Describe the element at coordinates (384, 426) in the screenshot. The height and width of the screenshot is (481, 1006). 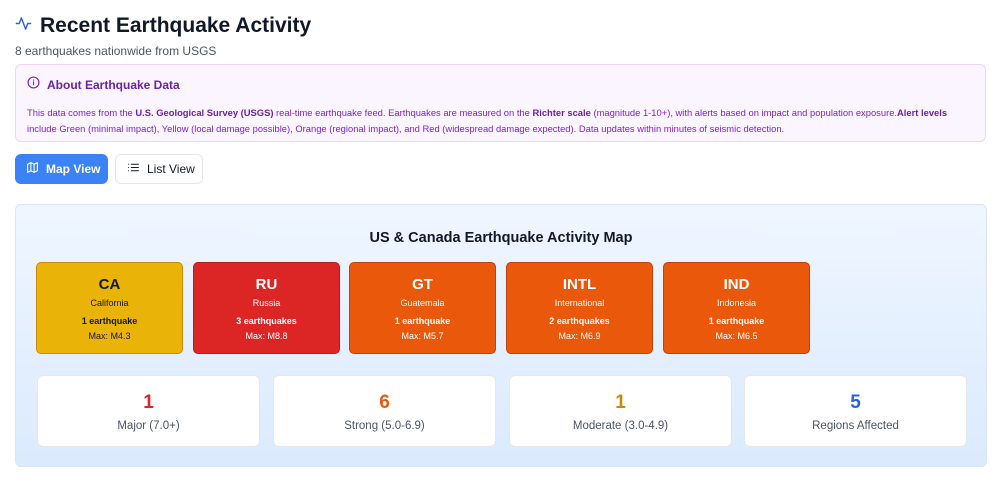
I see `stat-label: Strong (5.0-6.9)` at that location.